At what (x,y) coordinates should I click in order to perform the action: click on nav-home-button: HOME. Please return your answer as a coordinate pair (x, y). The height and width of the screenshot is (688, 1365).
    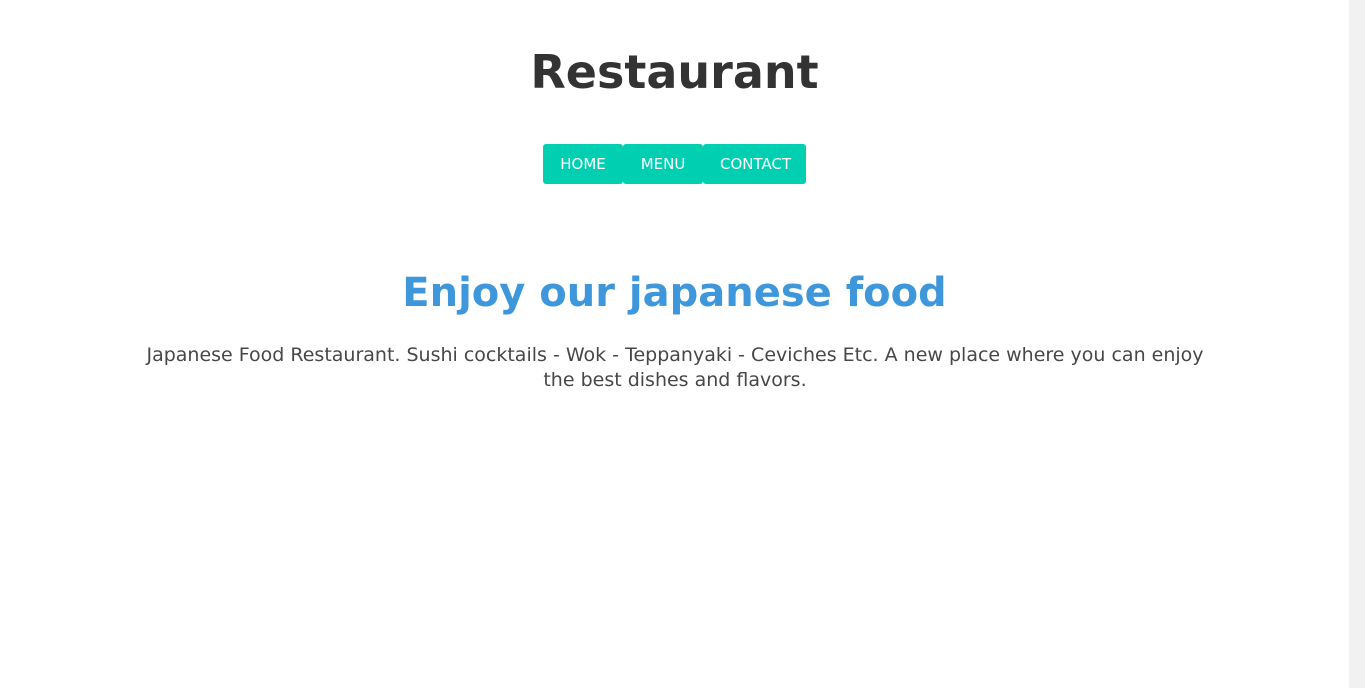
    Looking at the image, I should click on (583, 164).